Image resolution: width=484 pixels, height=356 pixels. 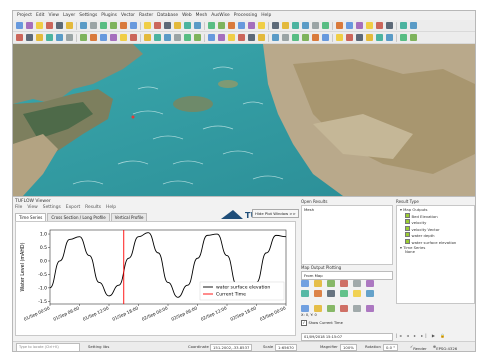 I want to click on playback-controls: |◂ ◂ ▸ ▸| ▶ 🔒, so click(x=421, y=335).